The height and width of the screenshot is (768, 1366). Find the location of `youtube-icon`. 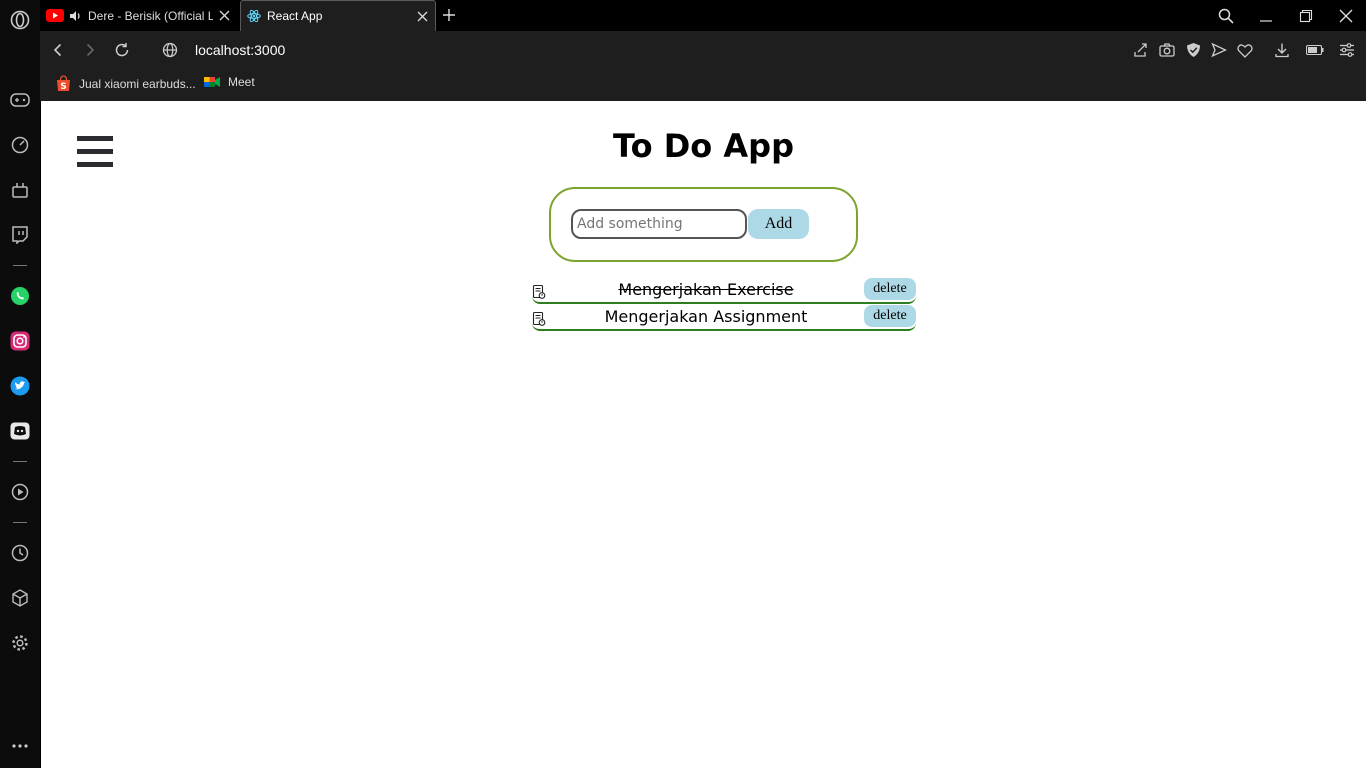

youtube-icon is located at coordinates (55, 15).